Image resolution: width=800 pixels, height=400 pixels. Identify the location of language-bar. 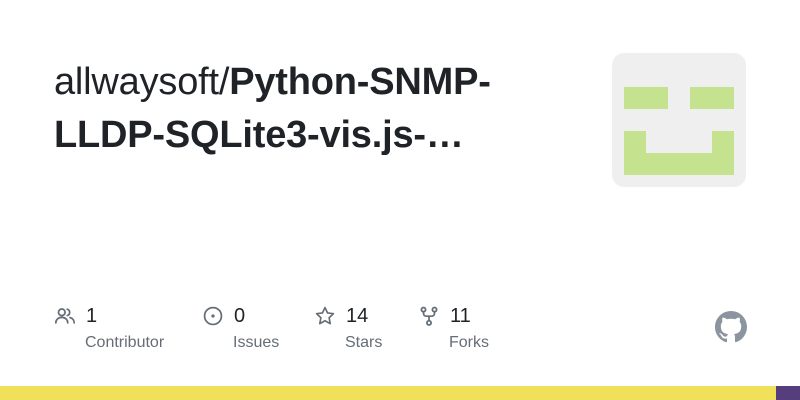
(400, 393).